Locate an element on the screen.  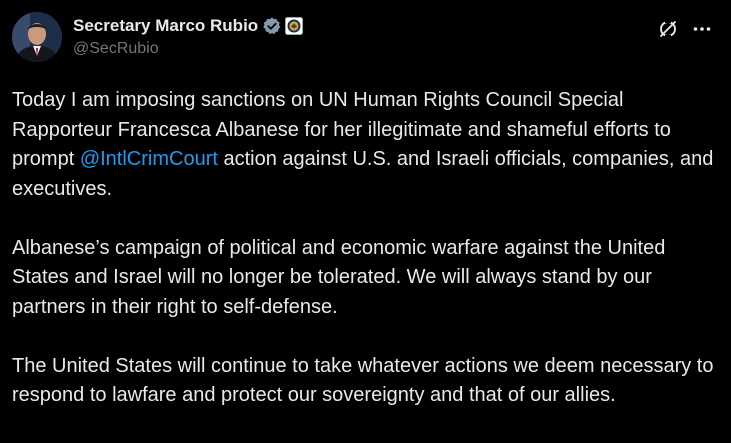
avatar-image is located at coordinates (37, 37).